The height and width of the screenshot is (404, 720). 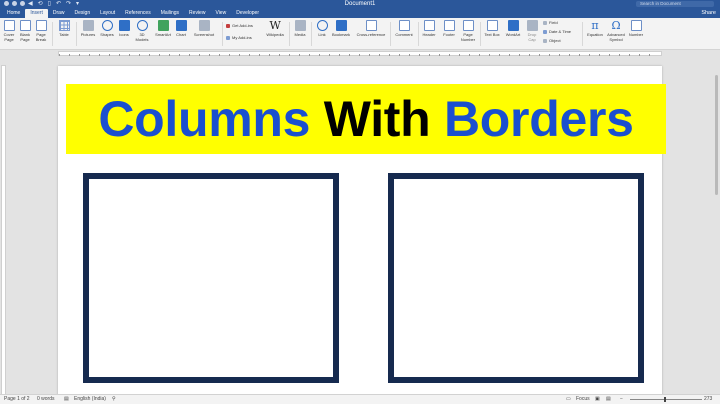 I want to click on my-addins-button: My Add-ins, so click(x=239, y=37).